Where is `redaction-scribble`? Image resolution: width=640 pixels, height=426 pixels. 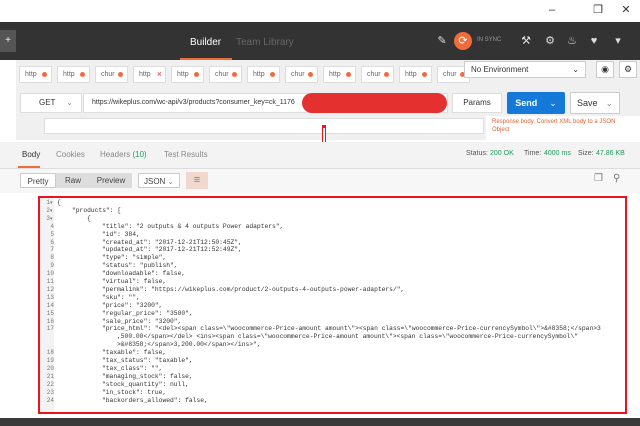 redaction-scribble is located at coordinates (374, 103).